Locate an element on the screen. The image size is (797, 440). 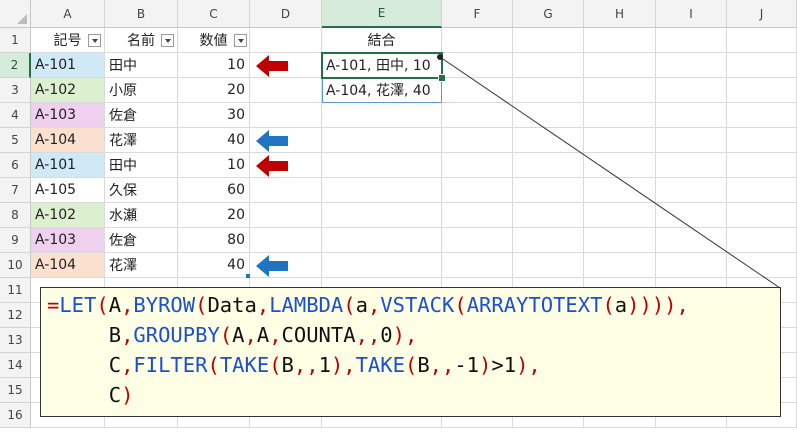
column-header-f: F is located at coordinates (477, 14).